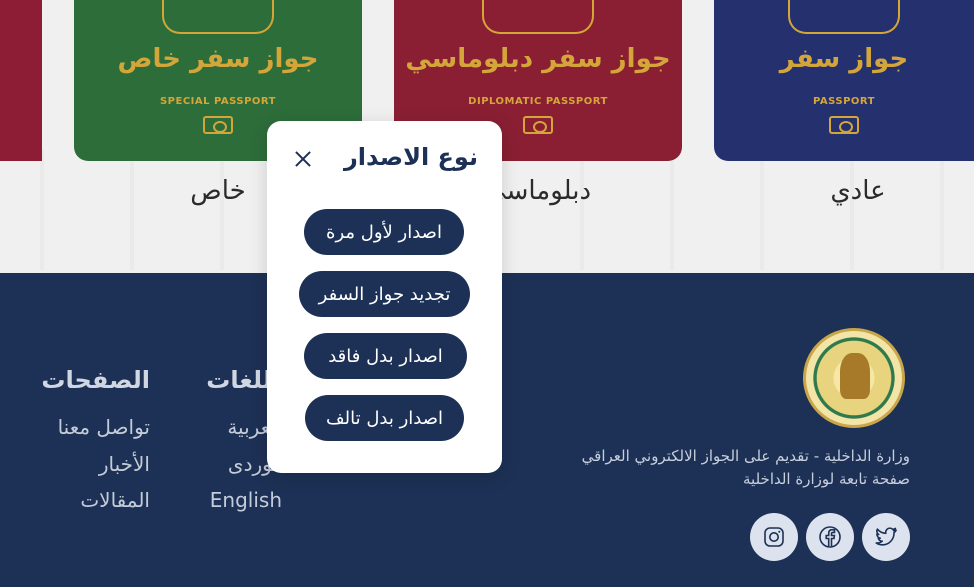 This screenshot has height=587, width=974. I want to click on footer-link-articles: المقالات, so click(90, 500).